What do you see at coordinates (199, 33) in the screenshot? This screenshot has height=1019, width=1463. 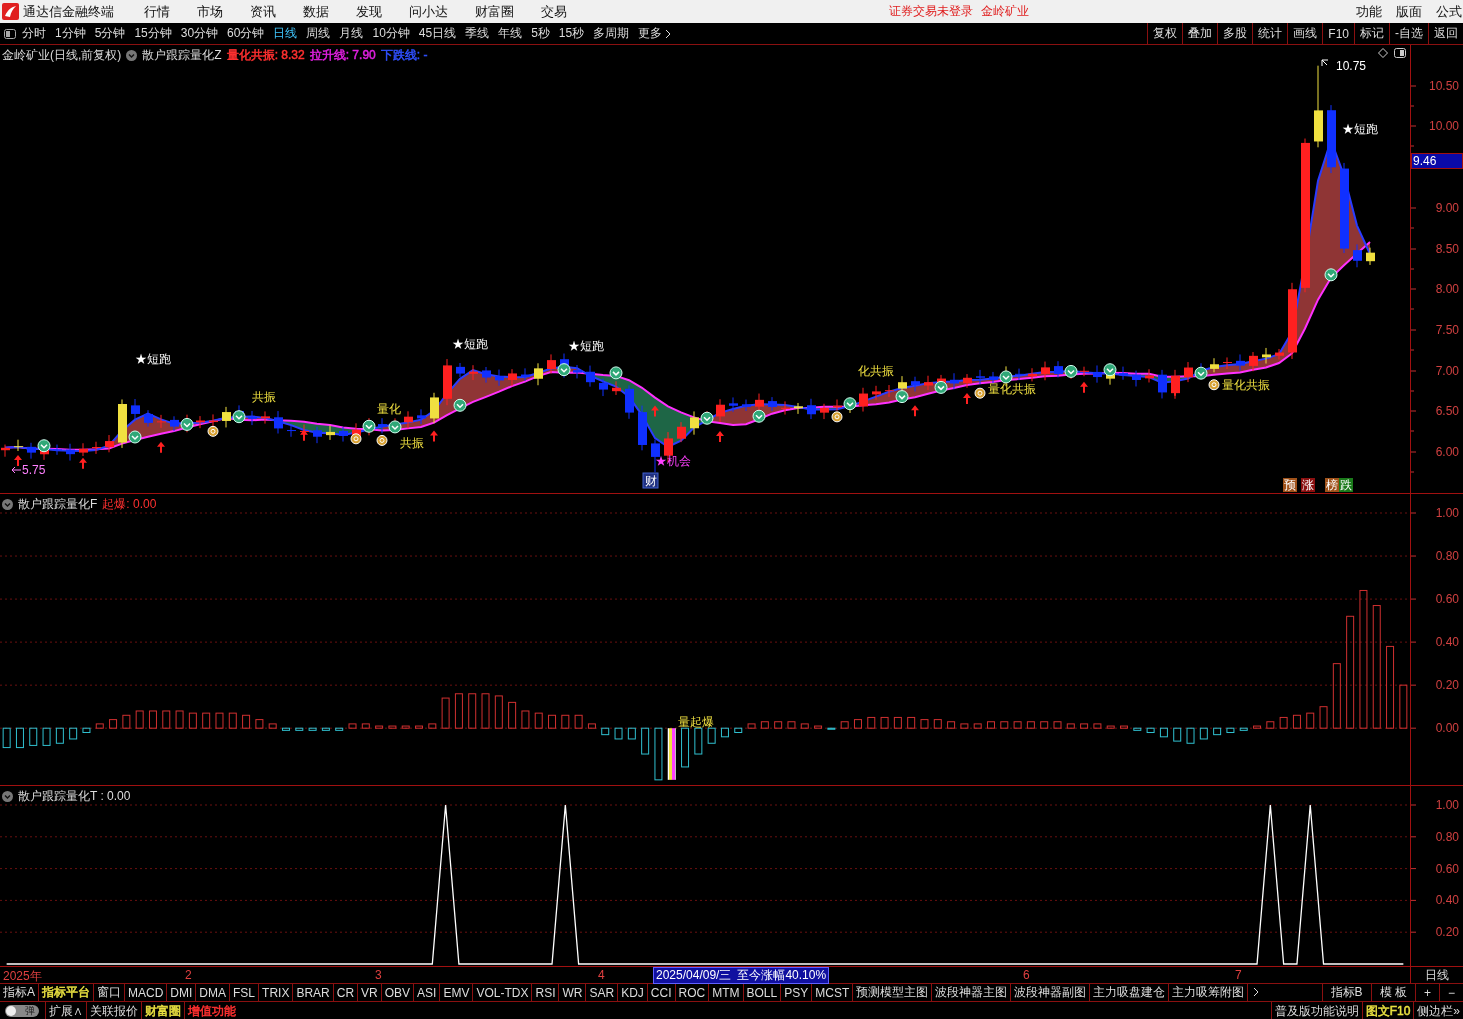 I see `period-tab: 30分钟` at bounding box center [199, 33].